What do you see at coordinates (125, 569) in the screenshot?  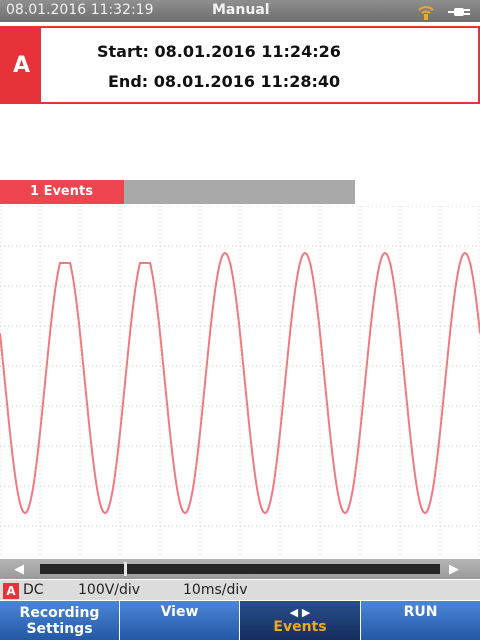 I see `scroll-thumb` at bounding box center [125, 569].